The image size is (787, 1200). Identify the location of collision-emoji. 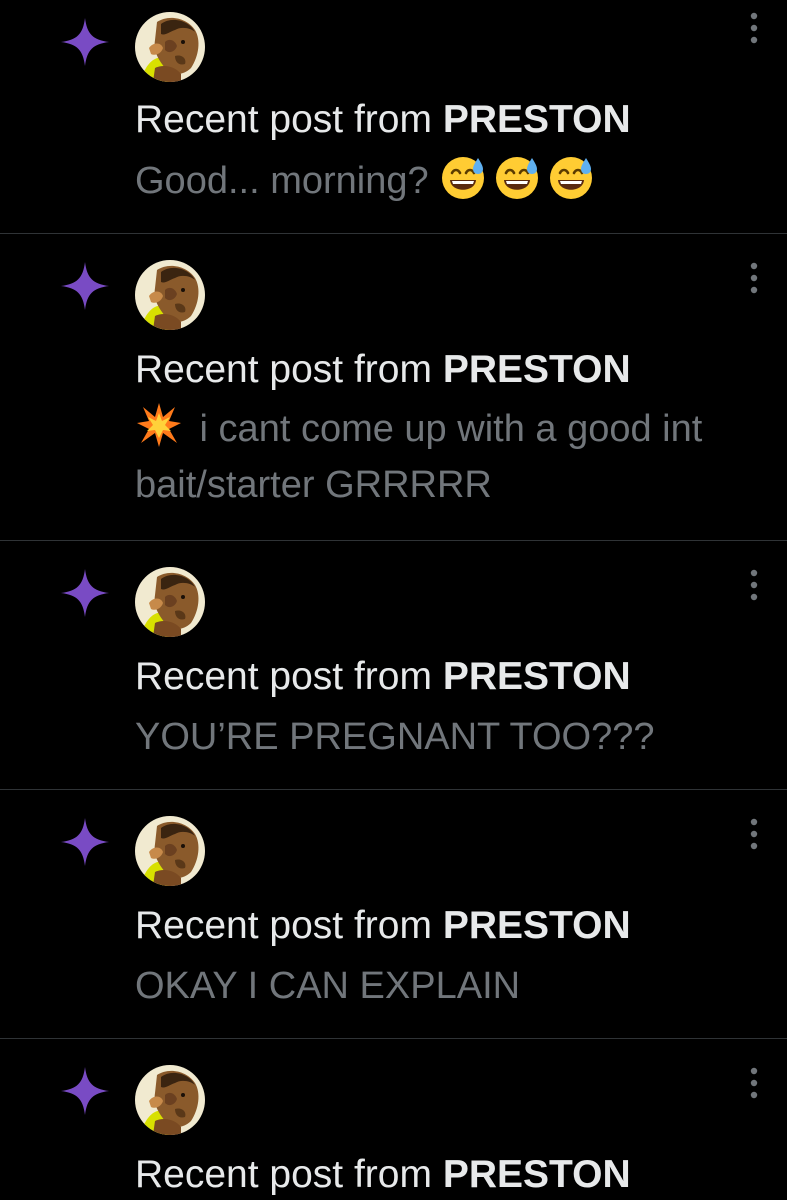
(159, 425).